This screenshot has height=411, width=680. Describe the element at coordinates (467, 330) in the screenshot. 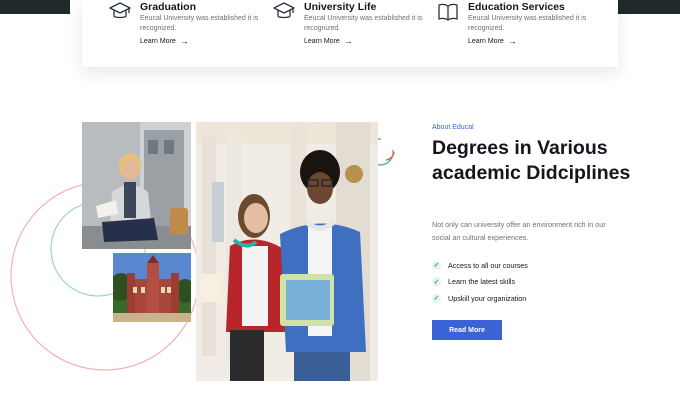

I see `read-more-button: Read More` at that location.